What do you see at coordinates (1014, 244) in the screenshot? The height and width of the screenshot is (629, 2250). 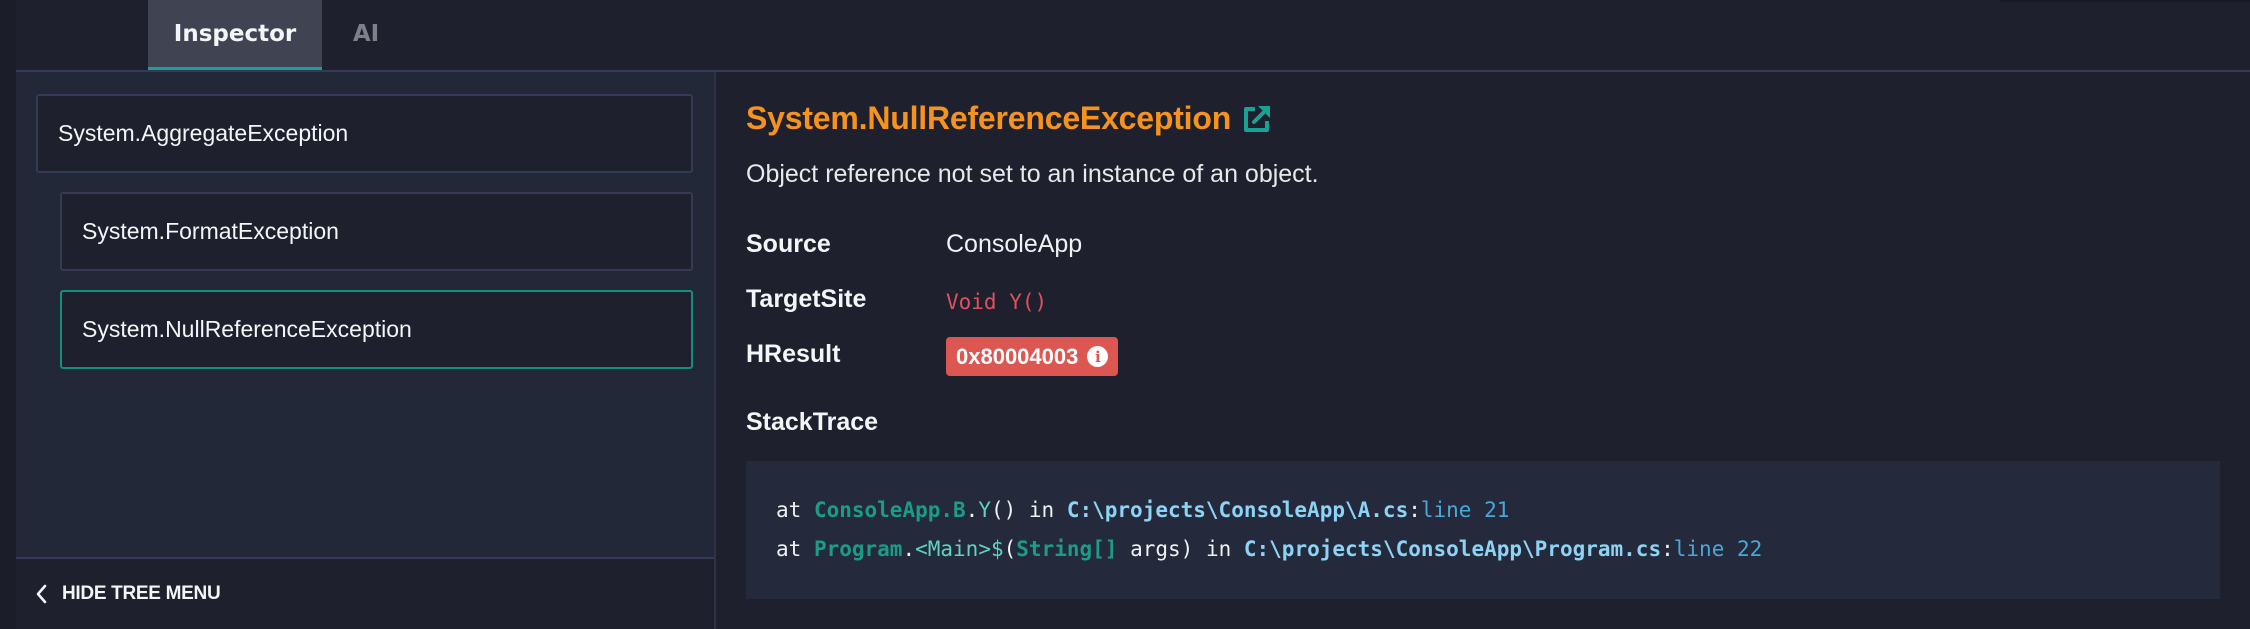 I see `source-value: ConsoleApp` at bounding box center [1014, 244].